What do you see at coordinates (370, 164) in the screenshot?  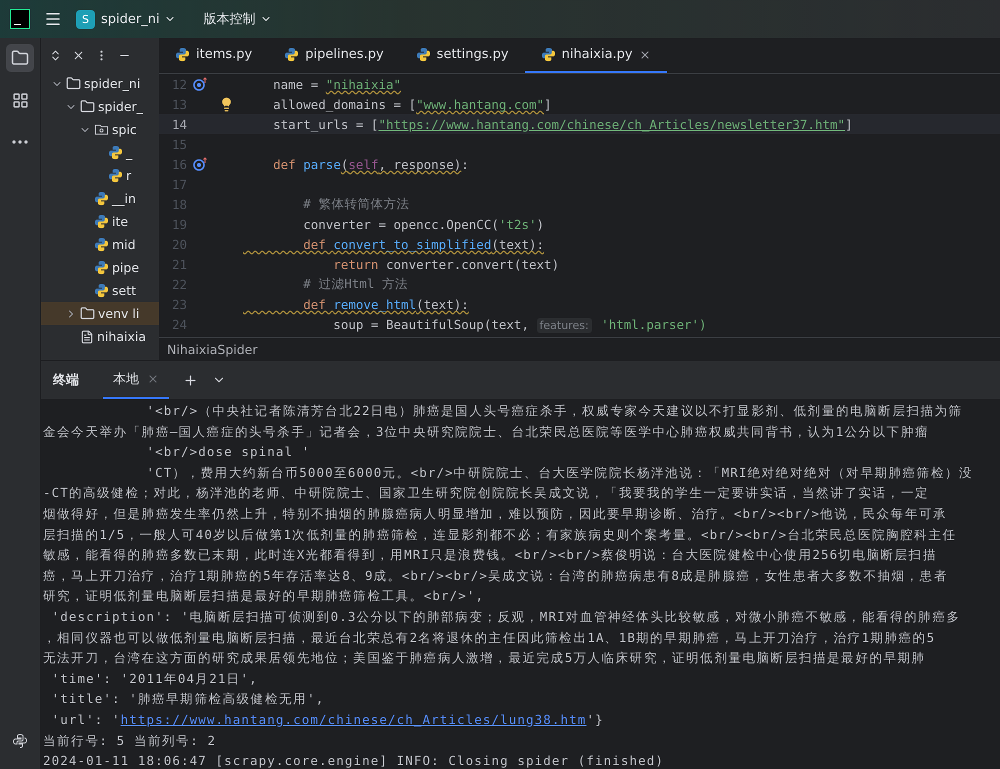 I see `code-line: def parse(self, response):` at bounding box center [370, 164].